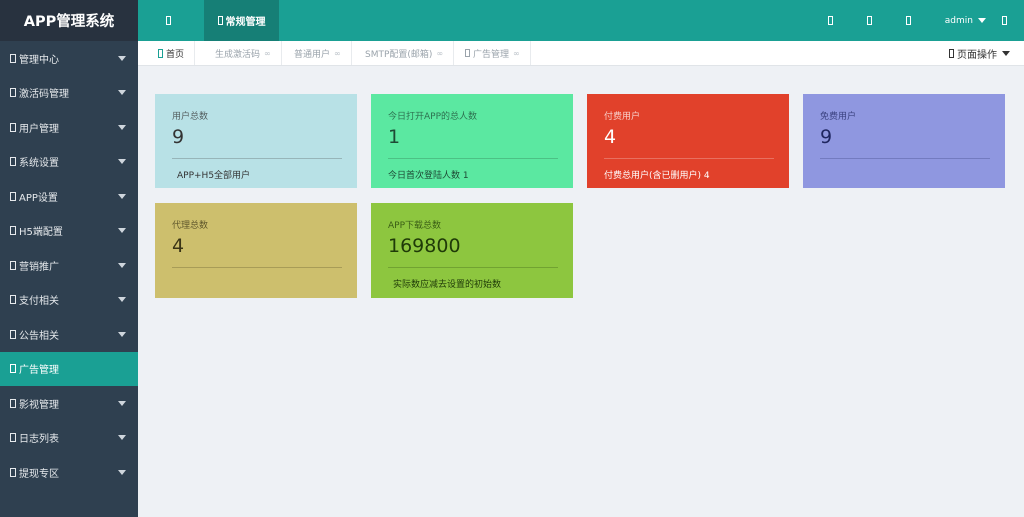  Describe the element at coordinates (238, 54) in the screenshot. I see `tab-label: 生成激活码` at that location.